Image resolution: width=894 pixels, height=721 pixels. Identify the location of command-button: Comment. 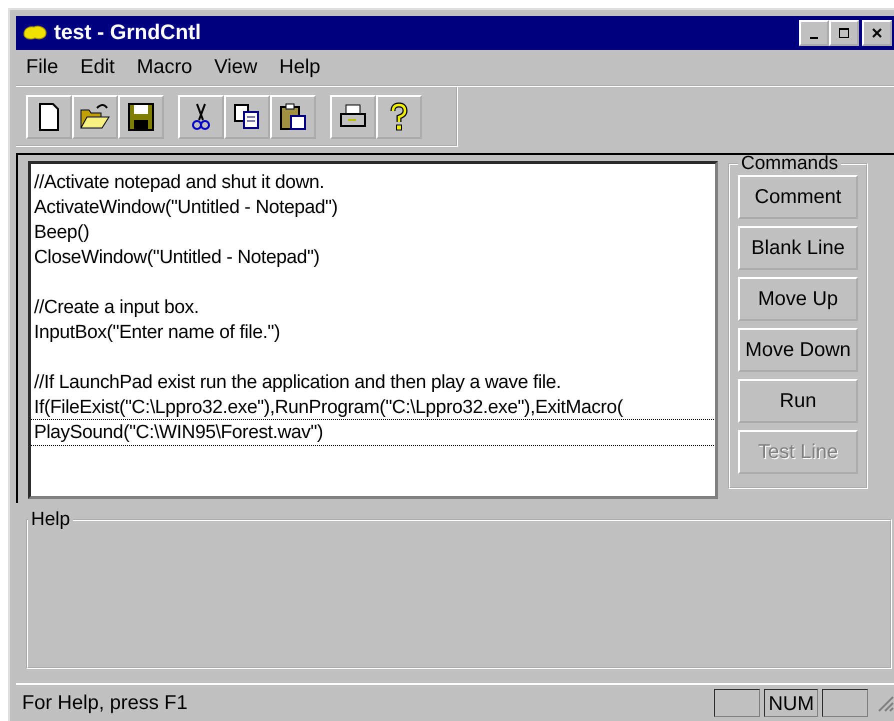
(798, 197).